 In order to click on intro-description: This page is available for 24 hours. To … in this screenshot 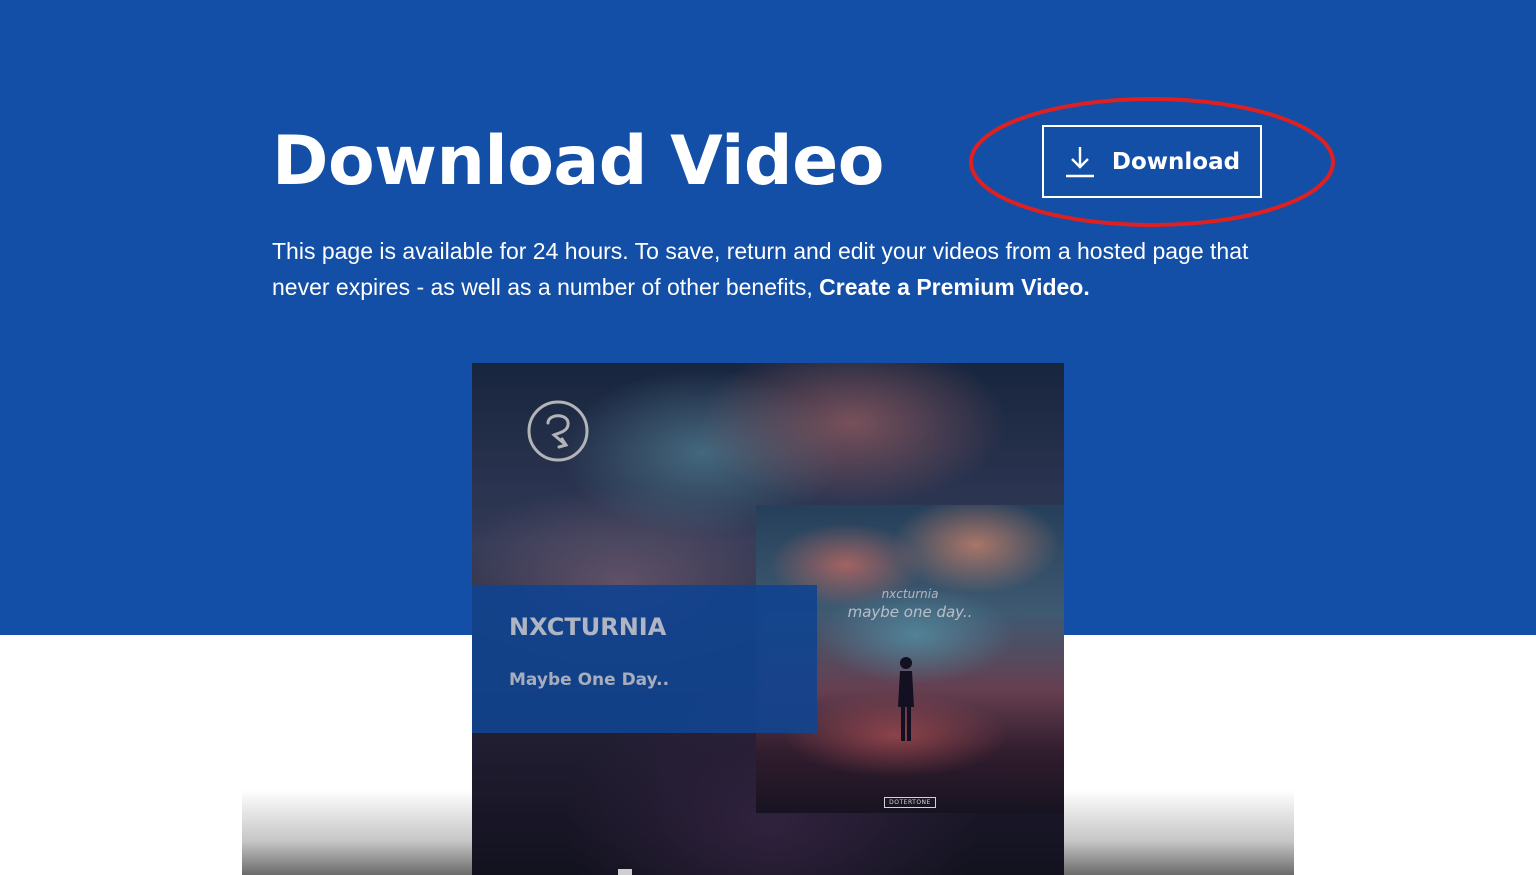, I will do `click(760, 269)`.